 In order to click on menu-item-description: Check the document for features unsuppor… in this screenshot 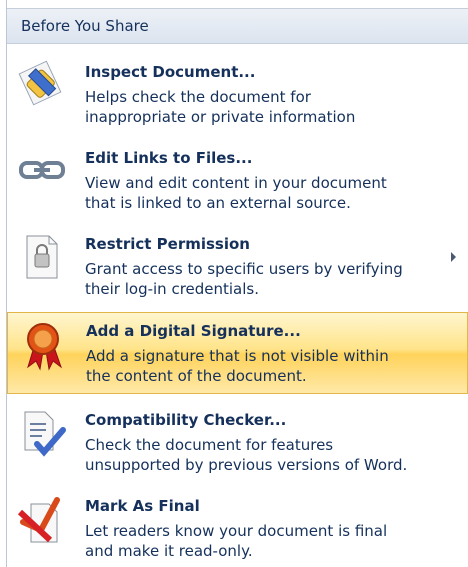, I will do `click(270, 455)`.